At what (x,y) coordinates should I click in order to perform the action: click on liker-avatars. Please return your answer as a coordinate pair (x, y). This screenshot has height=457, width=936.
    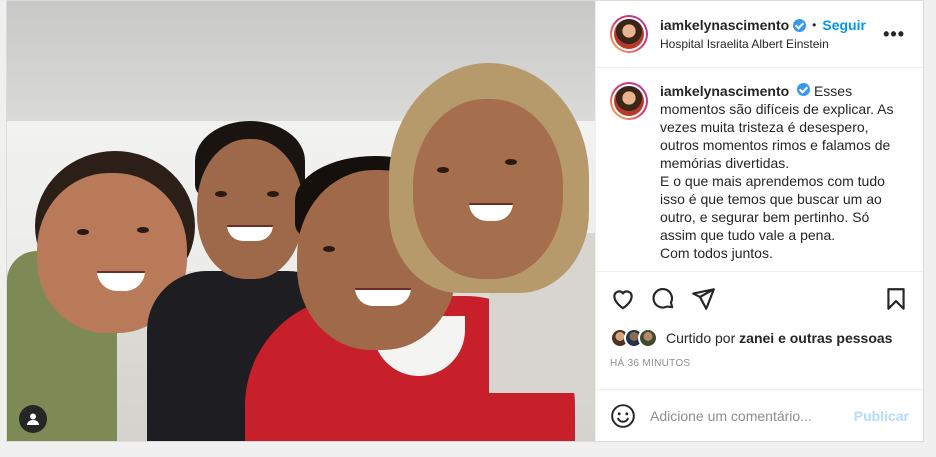
    Looking at the image, I should click on (634, 338).